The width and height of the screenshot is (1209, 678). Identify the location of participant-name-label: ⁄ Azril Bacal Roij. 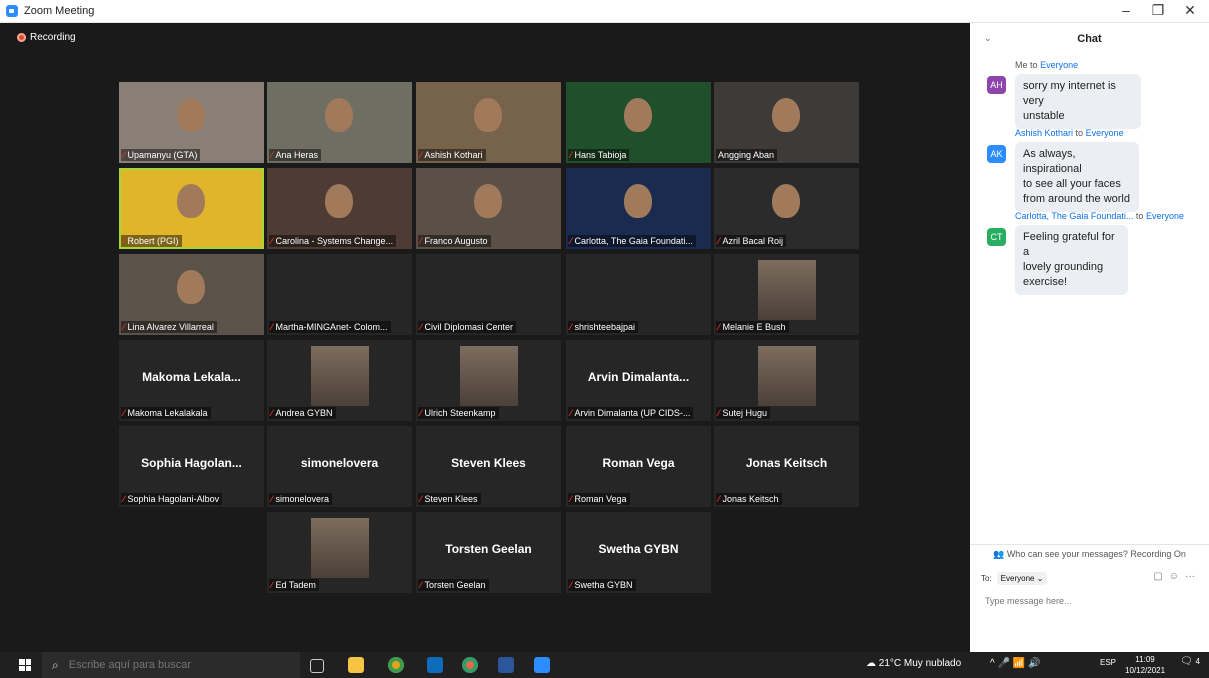
(751, 241).